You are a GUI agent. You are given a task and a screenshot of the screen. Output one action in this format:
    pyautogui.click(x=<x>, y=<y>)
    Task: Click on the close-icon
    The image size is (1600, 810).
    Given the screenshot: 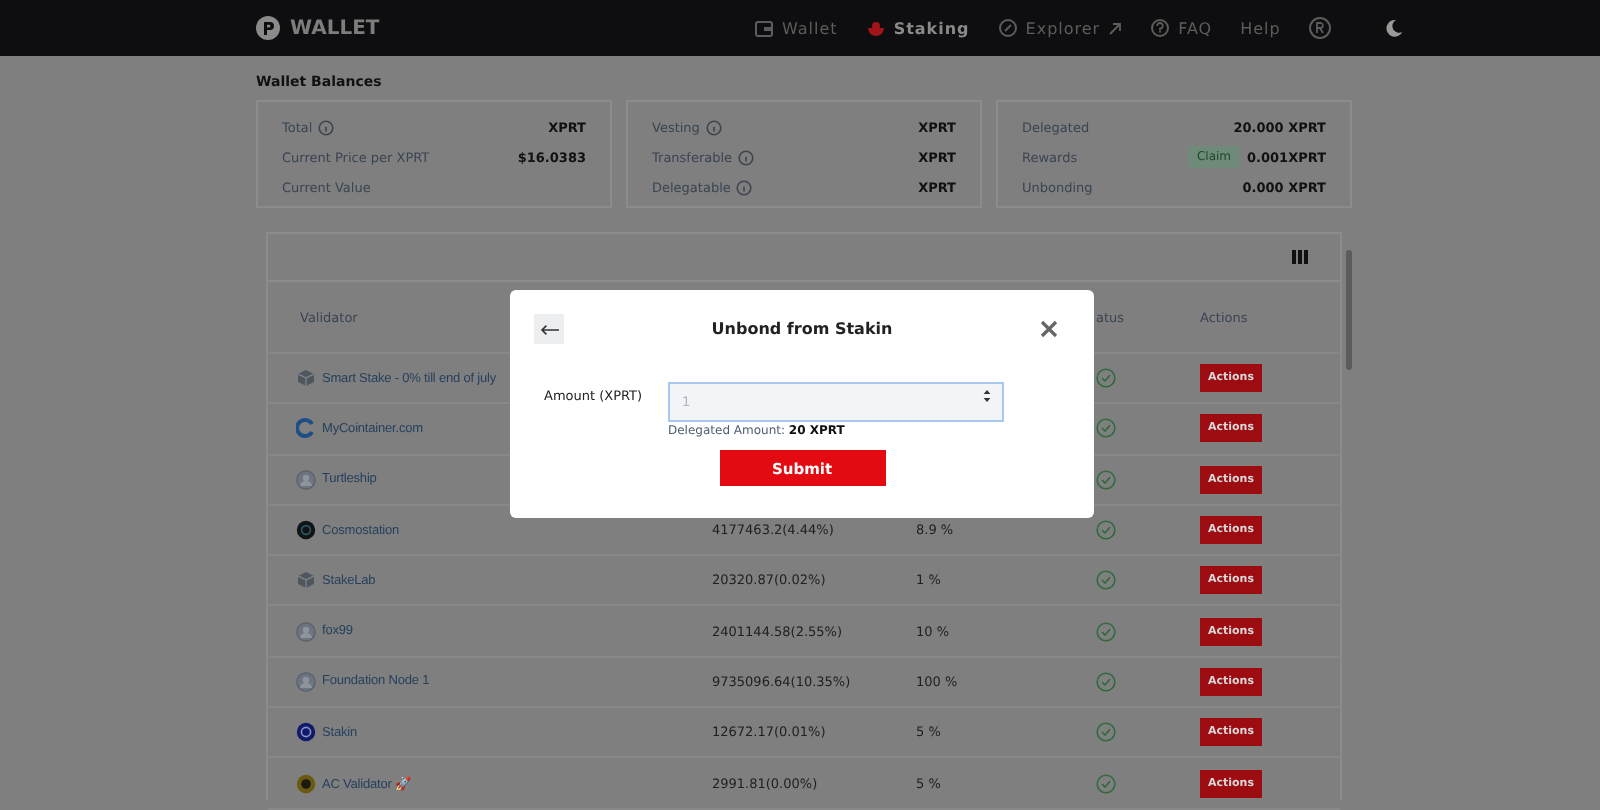 What is the action you would take?
    pyautogui.click(x=1049, y=329)
    